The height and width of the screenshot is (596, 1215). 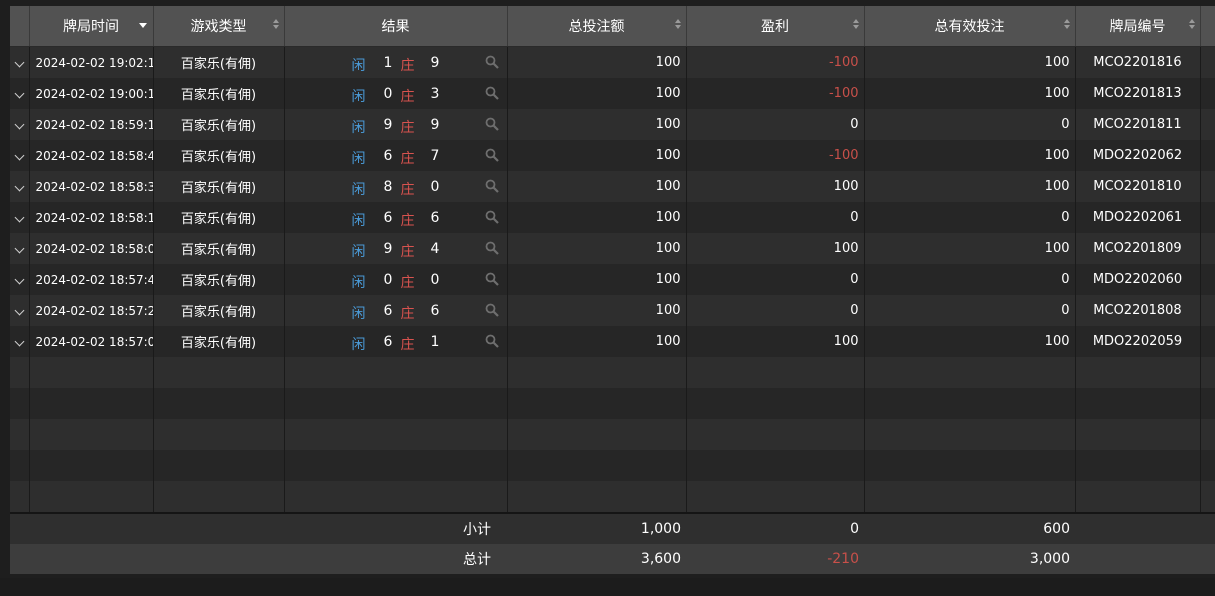 What do you see at coordinates (91, 248) in the screenshot?
I see `time-cell: 2024-02-02 18:58:00` at bounding box center [91, 248].